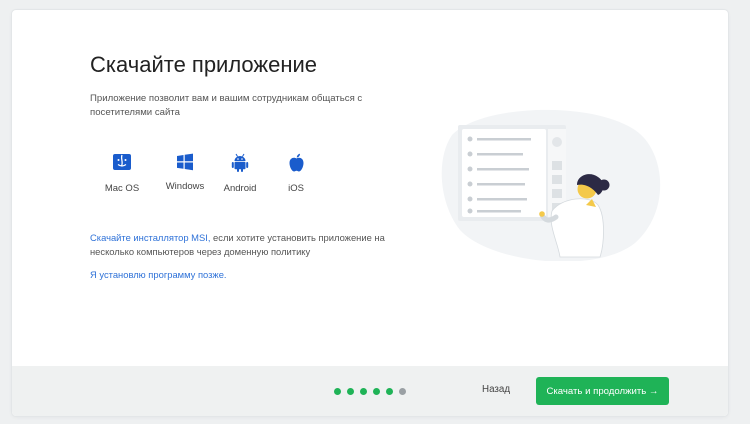 This screenshot has width=750, height=424. I want to click on page-title: Скачайте приложение, so click(204, 64).